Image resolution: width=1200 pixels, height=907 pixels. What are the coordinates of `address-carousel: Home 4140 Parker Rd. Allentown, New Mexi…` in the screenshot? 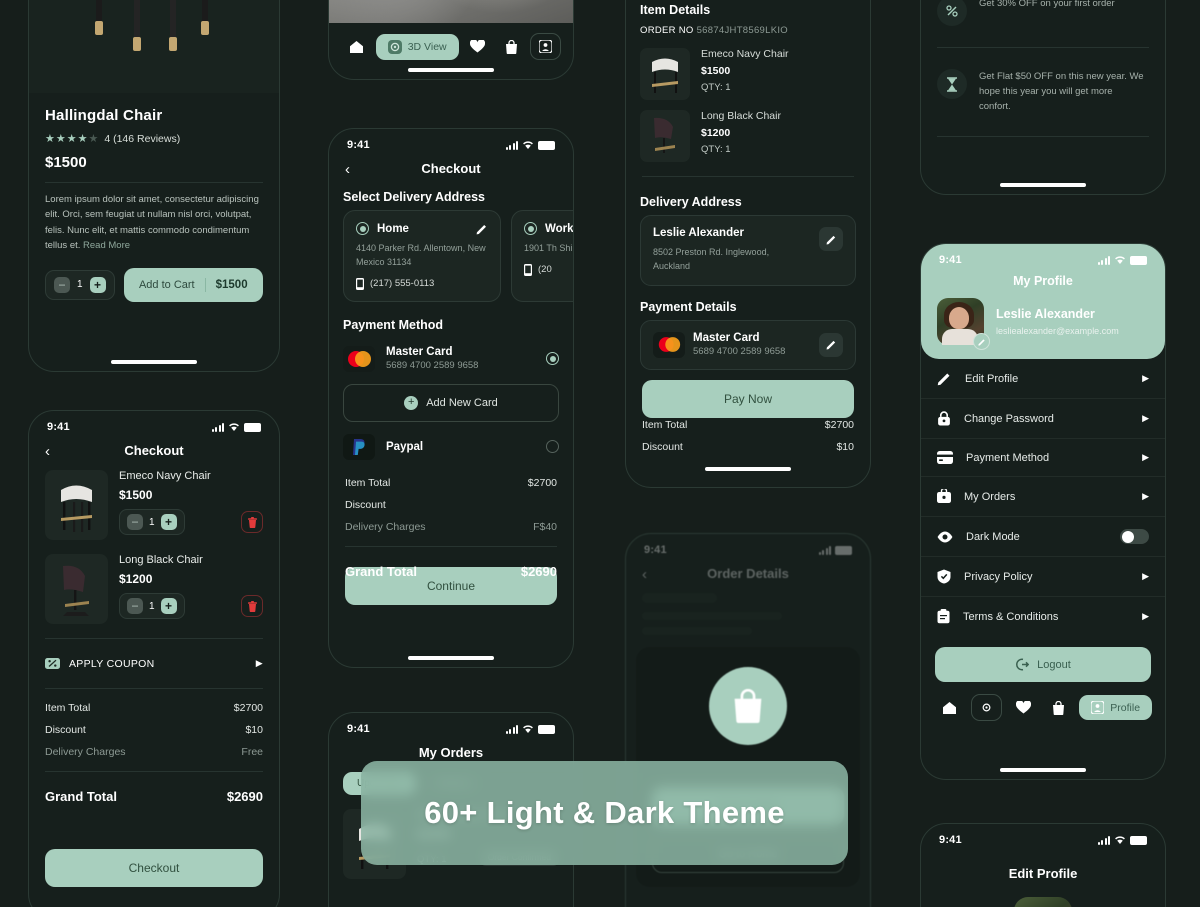 It's located at (451, 256).